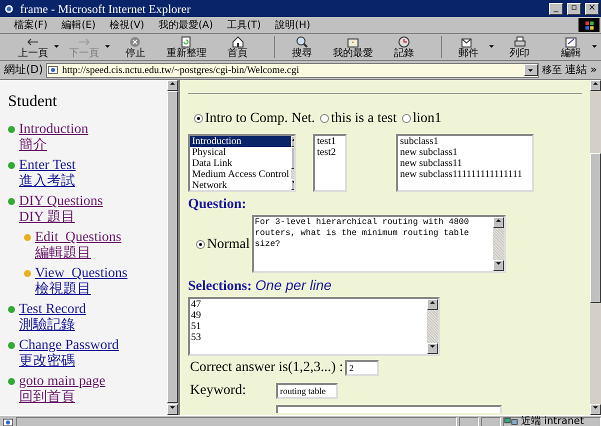 This screenshot has height=426, width=601. What do you see at coordinates (362, 368) in the screenshot?
I see `answer-field: 2` at bounding box center [362, 368].